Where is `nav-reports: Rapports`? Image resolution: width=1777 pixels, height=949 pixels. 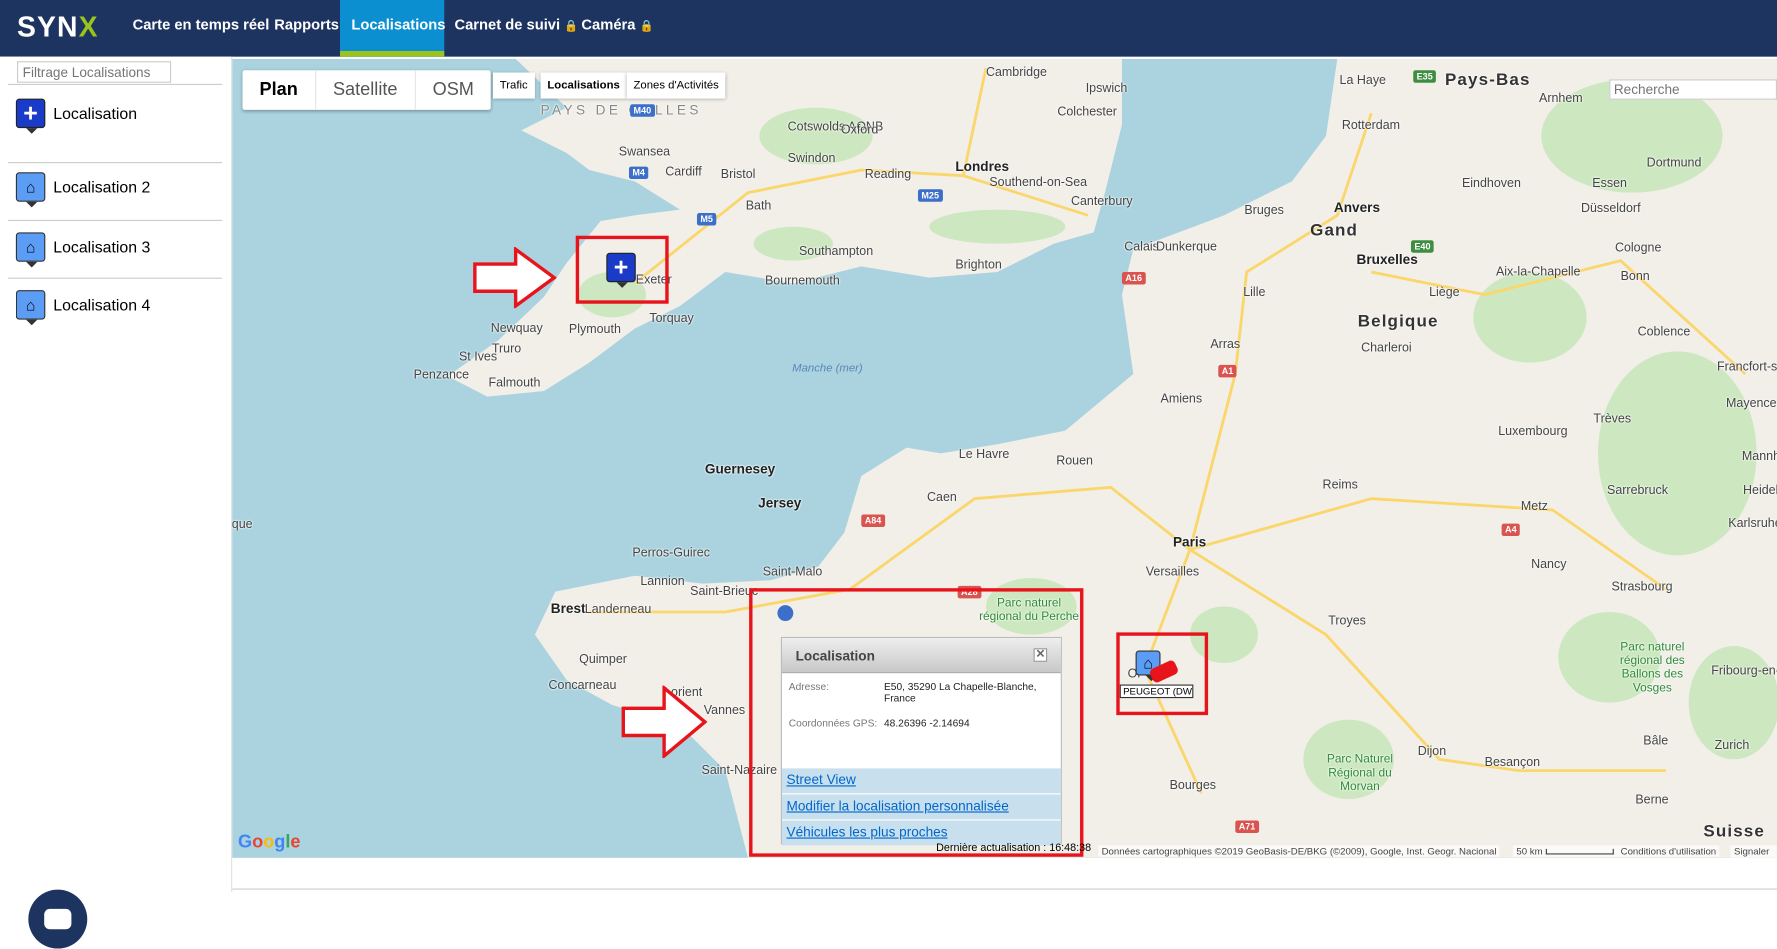 nav-reports: Rapports is located at coordinates (306, 28).